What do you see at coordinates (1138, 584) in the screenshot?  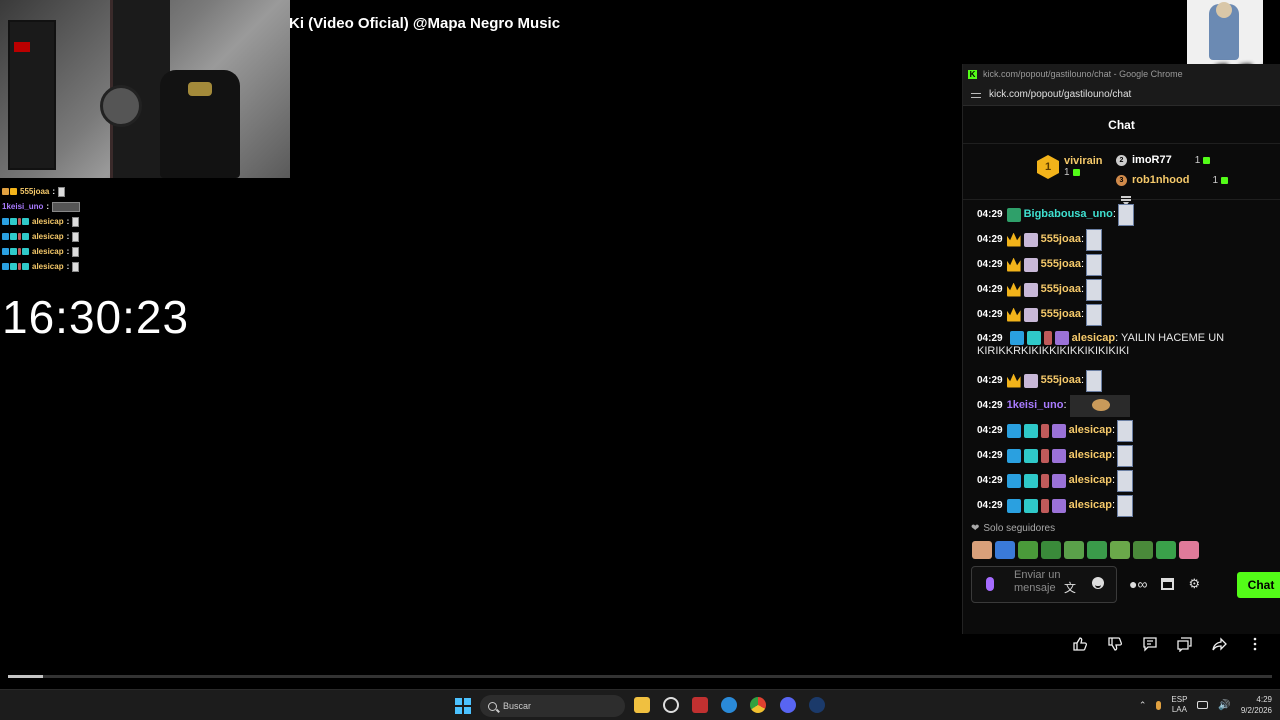 I see `kick-points-icon: ●∞` at bounding box center [1138, 584].